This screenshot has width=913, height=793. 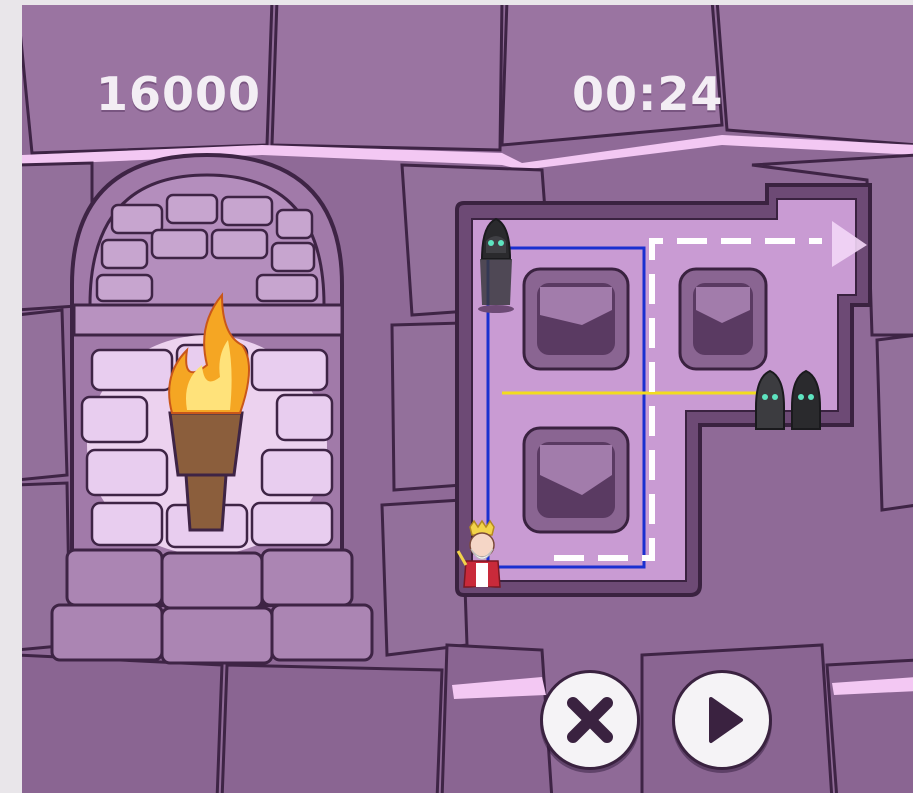 I want to click on cancel-button, so click(x=590, y=720).